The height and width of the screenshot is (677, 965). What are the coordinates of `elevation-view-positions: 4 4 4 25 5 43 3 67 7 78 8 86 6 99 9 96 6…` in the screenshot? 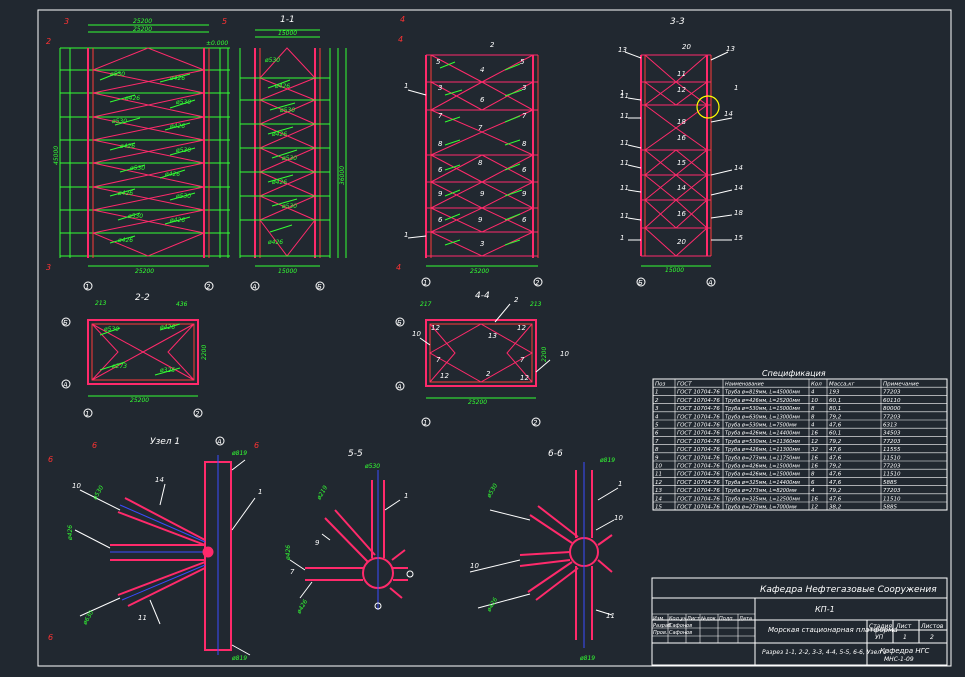 It's located at (469, 151).